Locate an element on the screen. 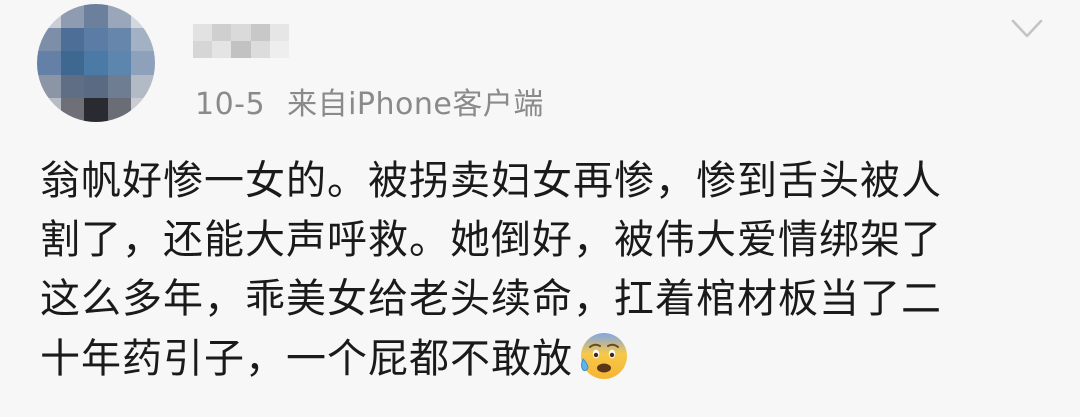  post-line-4: 十年药引子，一个屁都不敢放 is located at coordinates (306, 359).